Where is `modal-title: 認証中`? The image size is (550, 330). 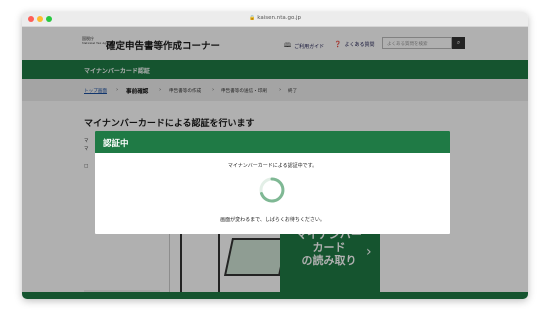 modal-title: 認証中 is located at coordinates (116, 144).